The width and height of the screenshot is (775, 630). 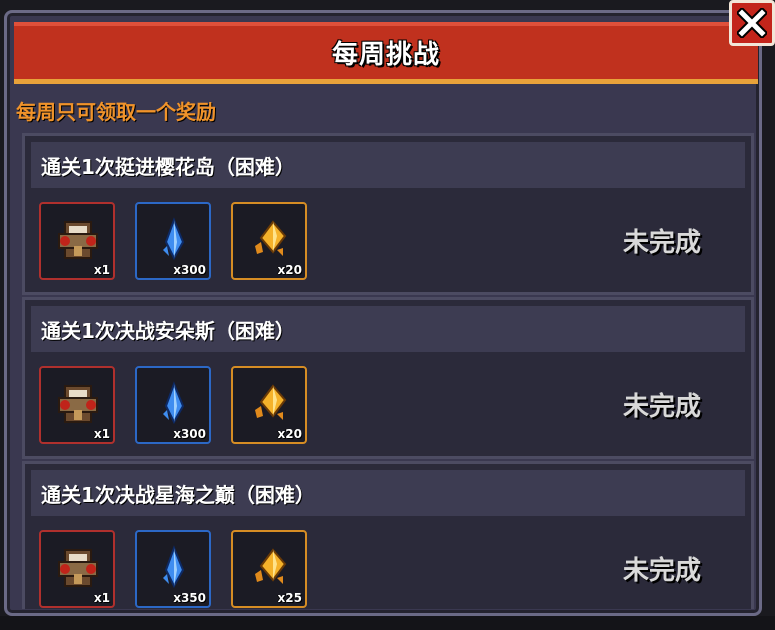 I want to click on challenge-title: 通关1次挺进樱花岛（困难）, so click(x=388, y=165).